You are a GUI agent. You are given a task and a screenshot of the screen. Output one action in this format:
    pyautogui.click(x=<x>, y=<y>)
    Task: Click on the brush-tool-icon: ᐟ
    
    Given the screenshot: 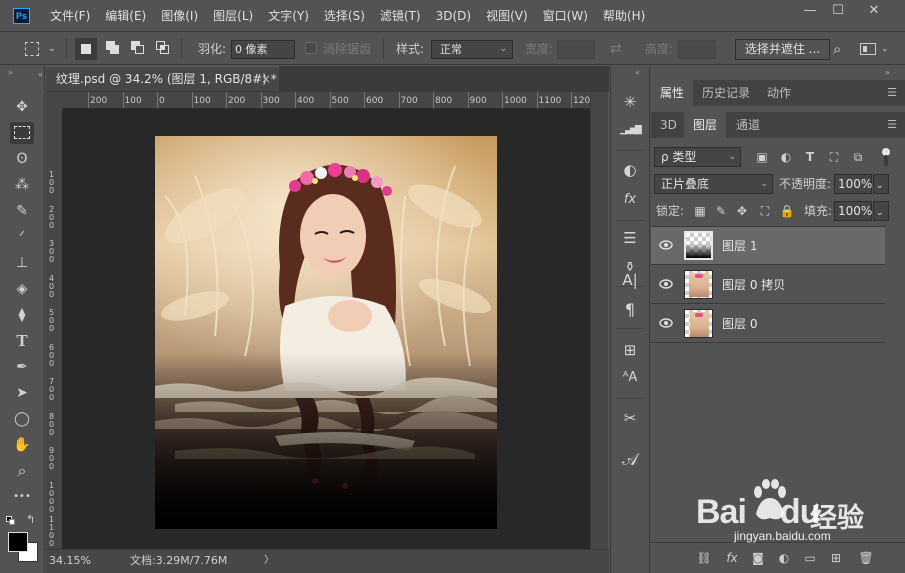 What is the action you would take?
    pyautogui.click(x=22, y=237)
    